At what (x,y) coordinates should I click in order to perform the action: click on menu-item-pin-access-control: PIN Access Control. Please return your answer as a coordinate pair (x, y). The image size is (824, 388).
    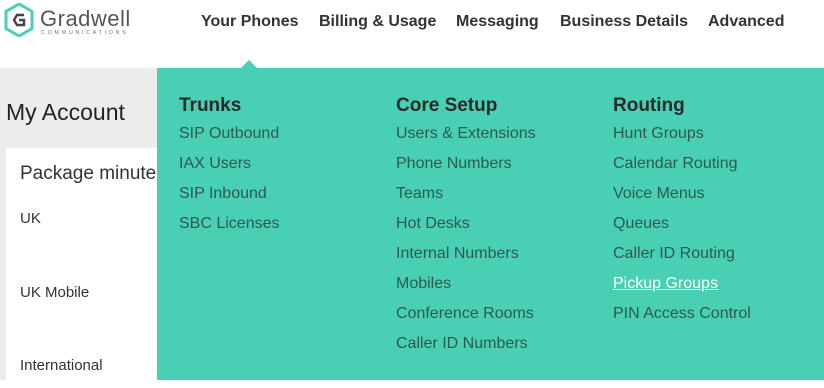
    Looking at the image, I should click on (682, 314).